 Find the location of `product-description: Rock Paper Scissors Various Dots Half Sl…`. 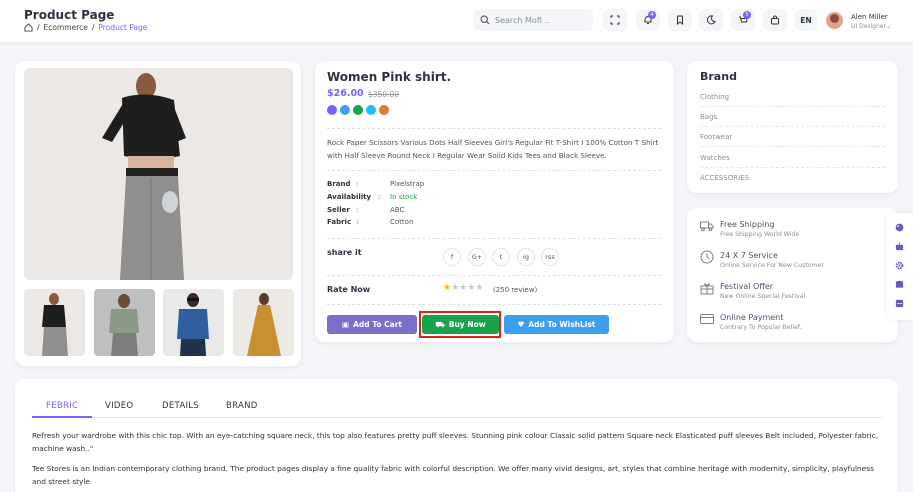

product-description: Rock Paper Scissors Various Dots Half Sl… is located at coordinates (493, 149).